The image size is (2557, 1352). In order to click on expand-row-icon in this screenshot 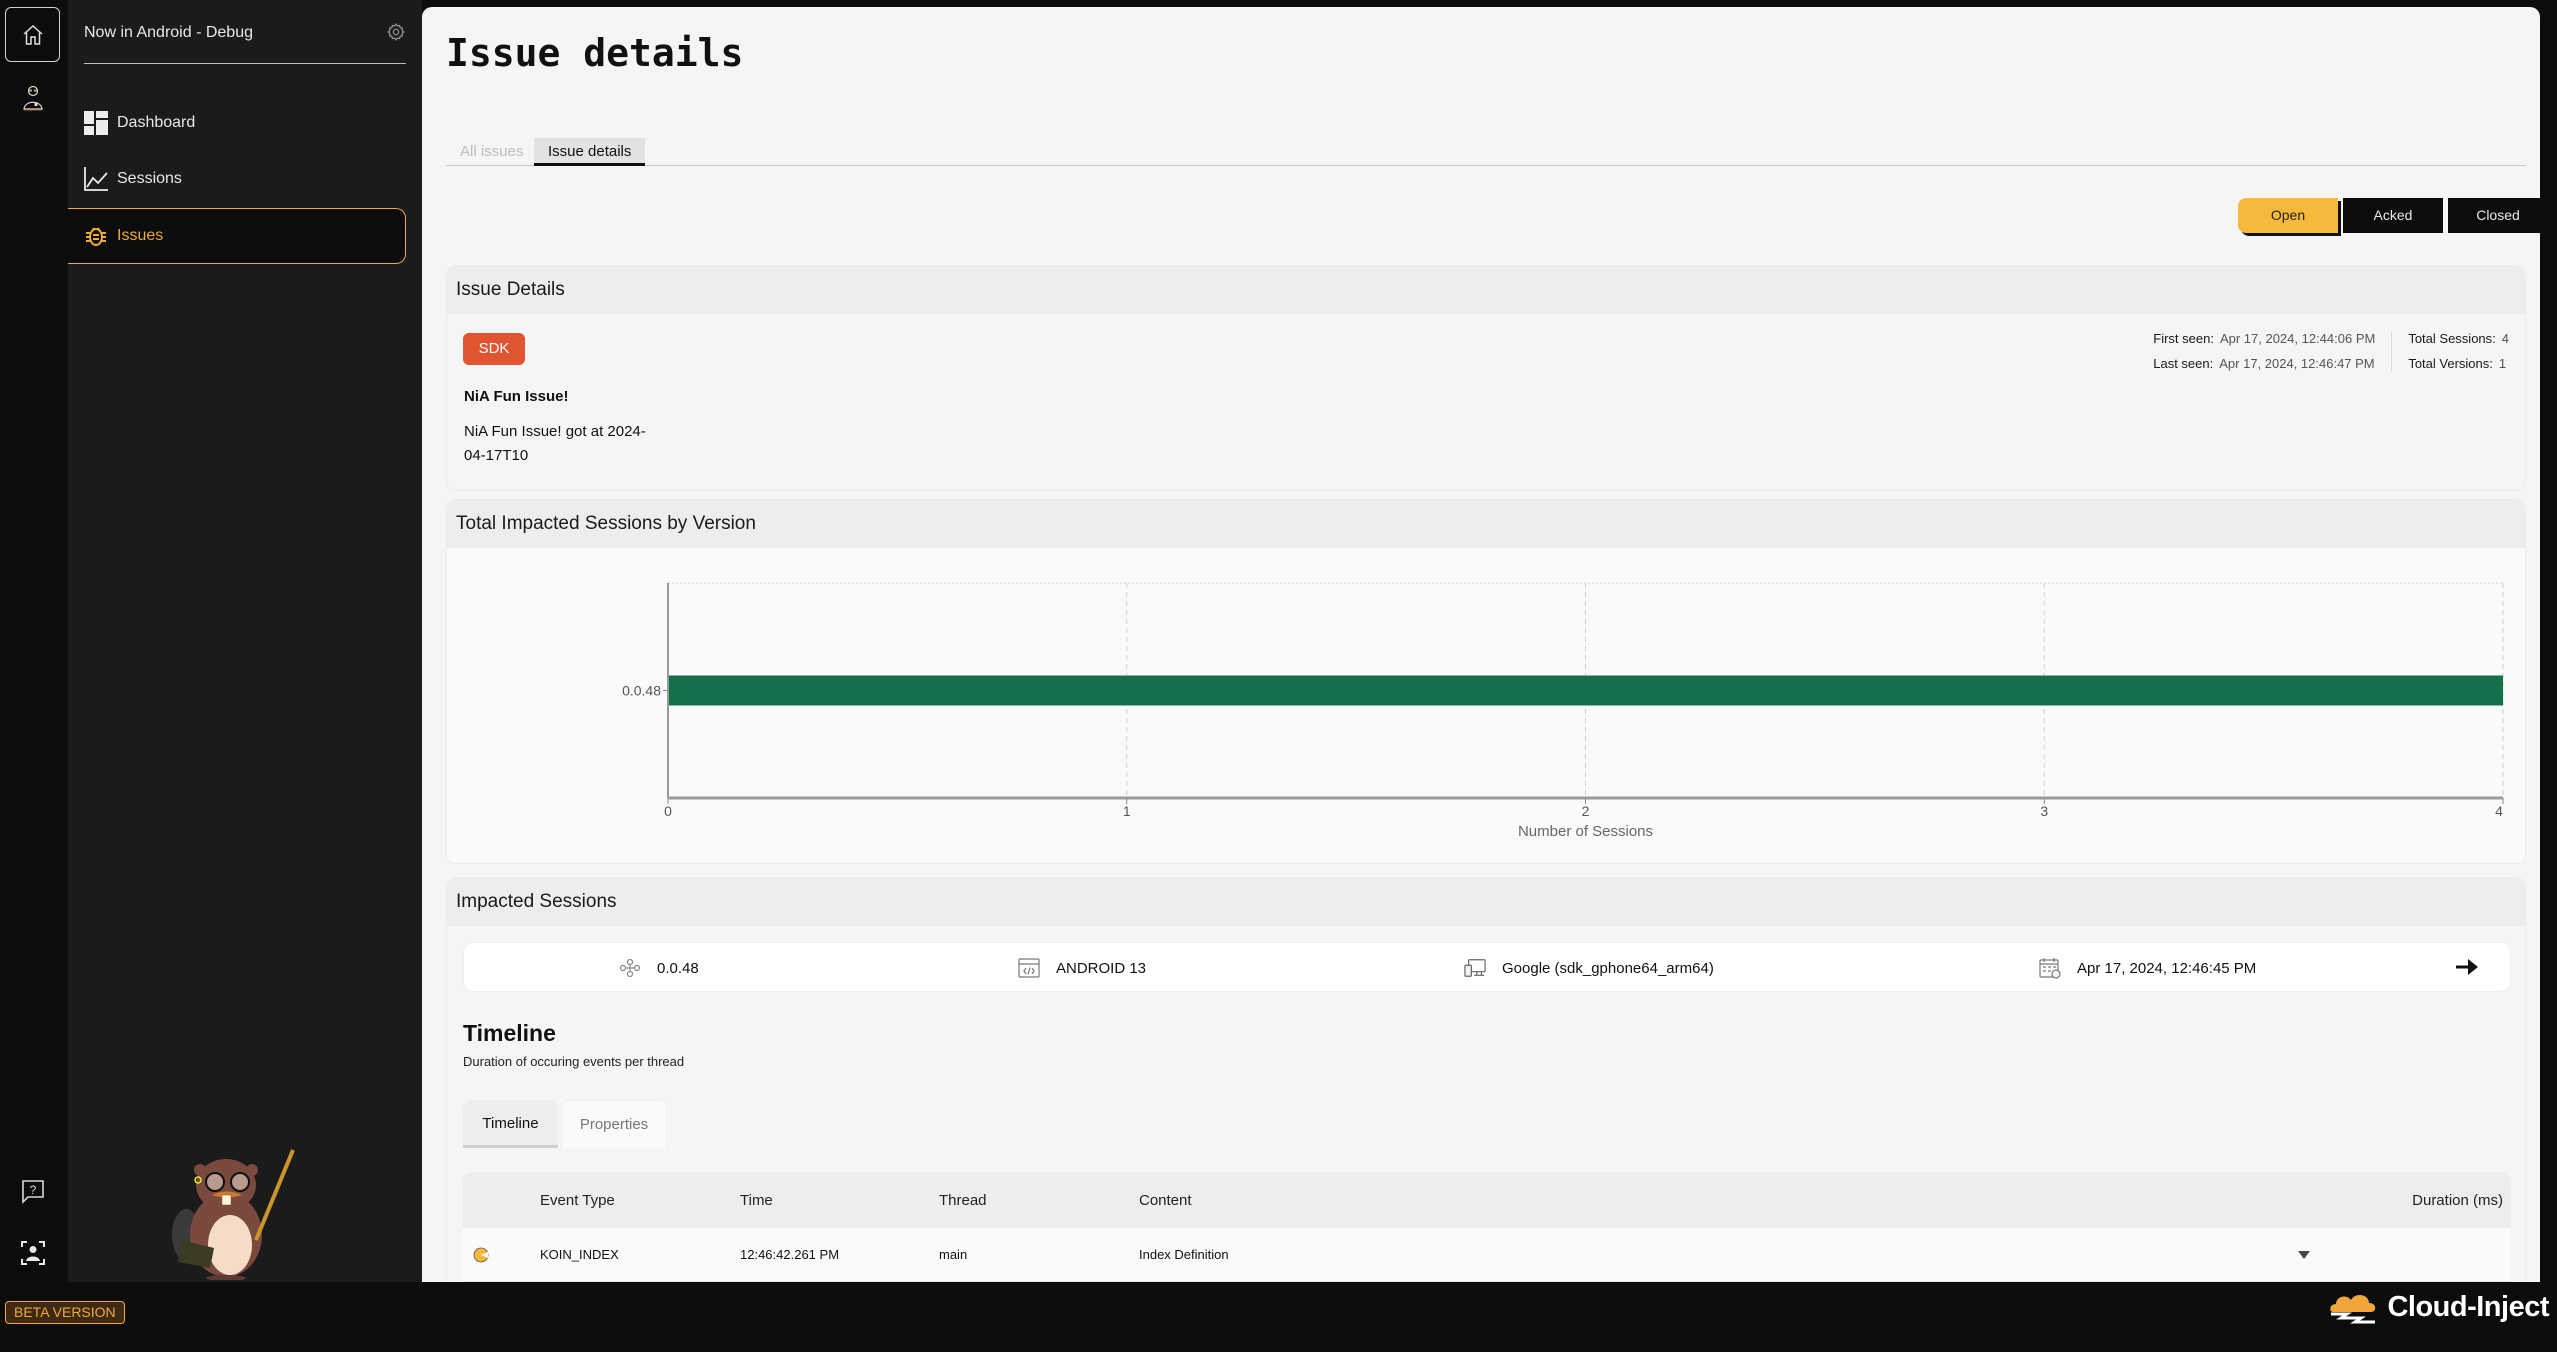, I will do `click(2304, 1254)`.